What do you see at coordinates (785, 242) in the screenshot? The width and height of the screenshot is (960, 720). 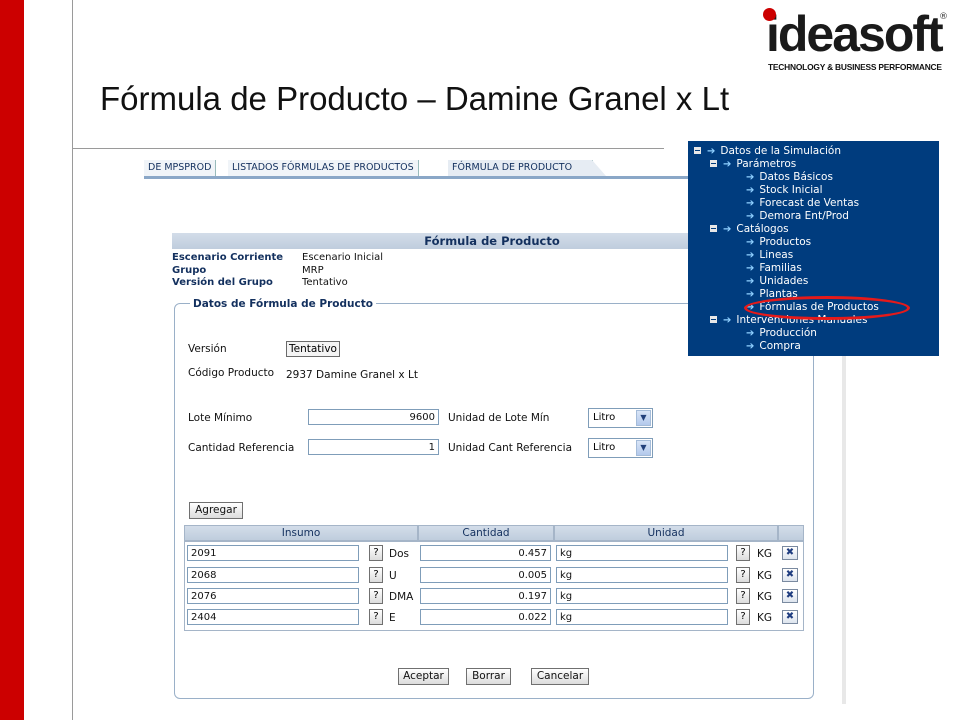 I see `tree-item-label: Productos` at bounding box center [785, 242].